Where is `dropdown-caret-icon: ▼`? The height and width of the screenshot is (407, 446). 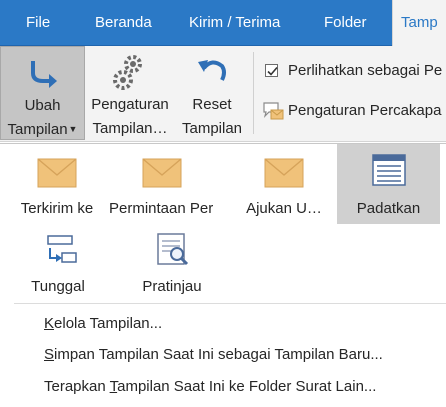 dropdown-caret-icon: ▼ is located at coordinates (73, 129).